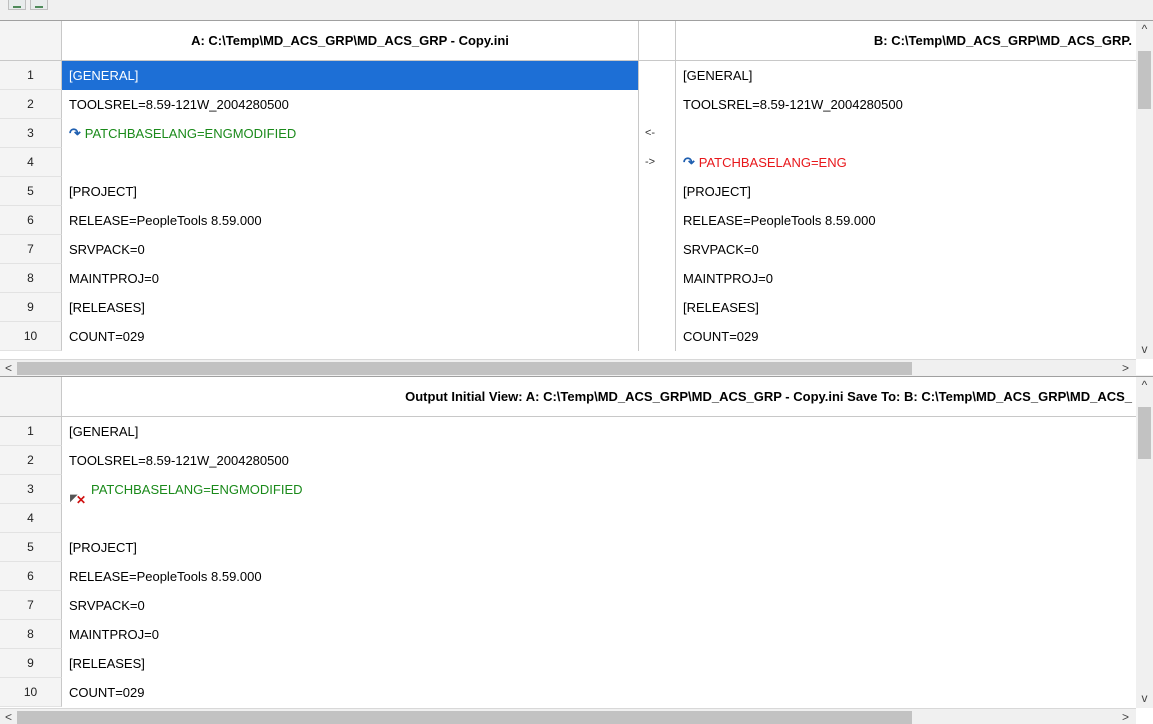  Describe the element at coordinates (464, 368) in the screenshot. I see `horizontal-scroll-thumb` at that location.